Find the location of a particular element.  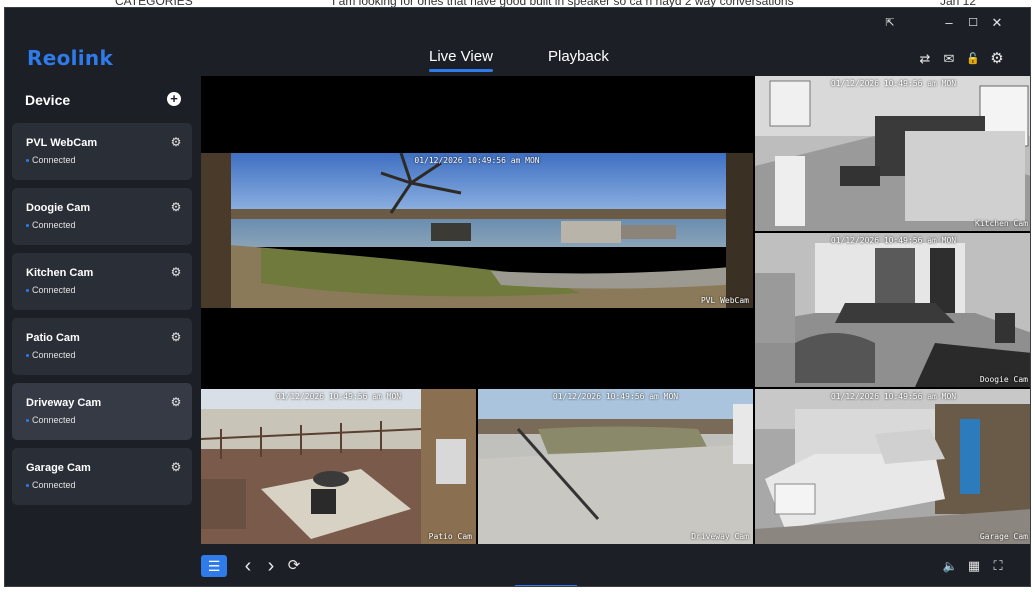

refresh-icon: ⟳ is located at coordinates (294, 566).